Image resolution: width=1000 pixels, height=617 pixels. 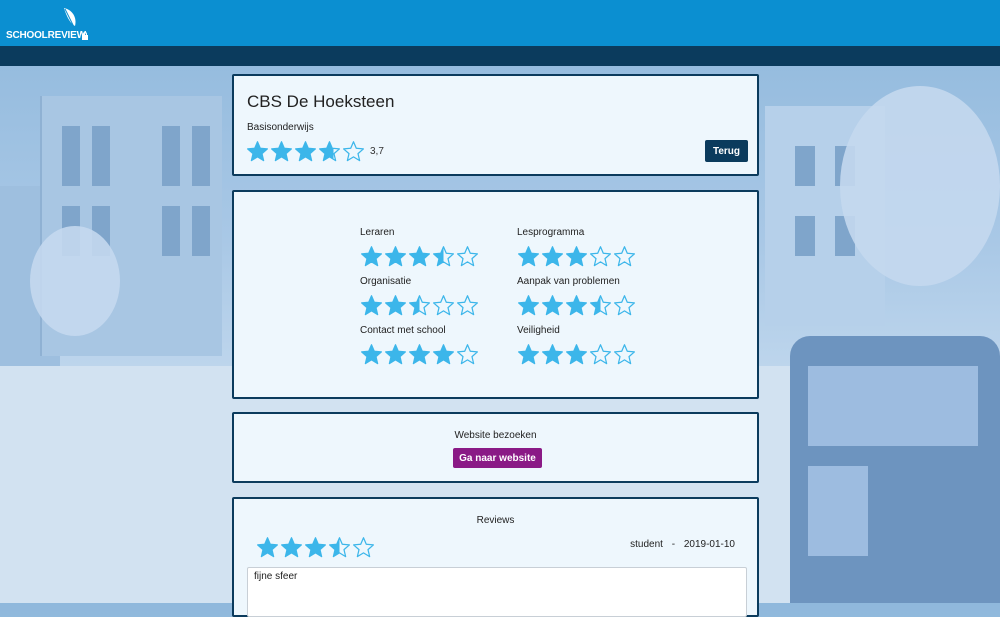 What do you see at coordinates (386, 281) in the screenshot?
I see `category-label-organisatie: Organisatie` at bounding box center [386, 281].